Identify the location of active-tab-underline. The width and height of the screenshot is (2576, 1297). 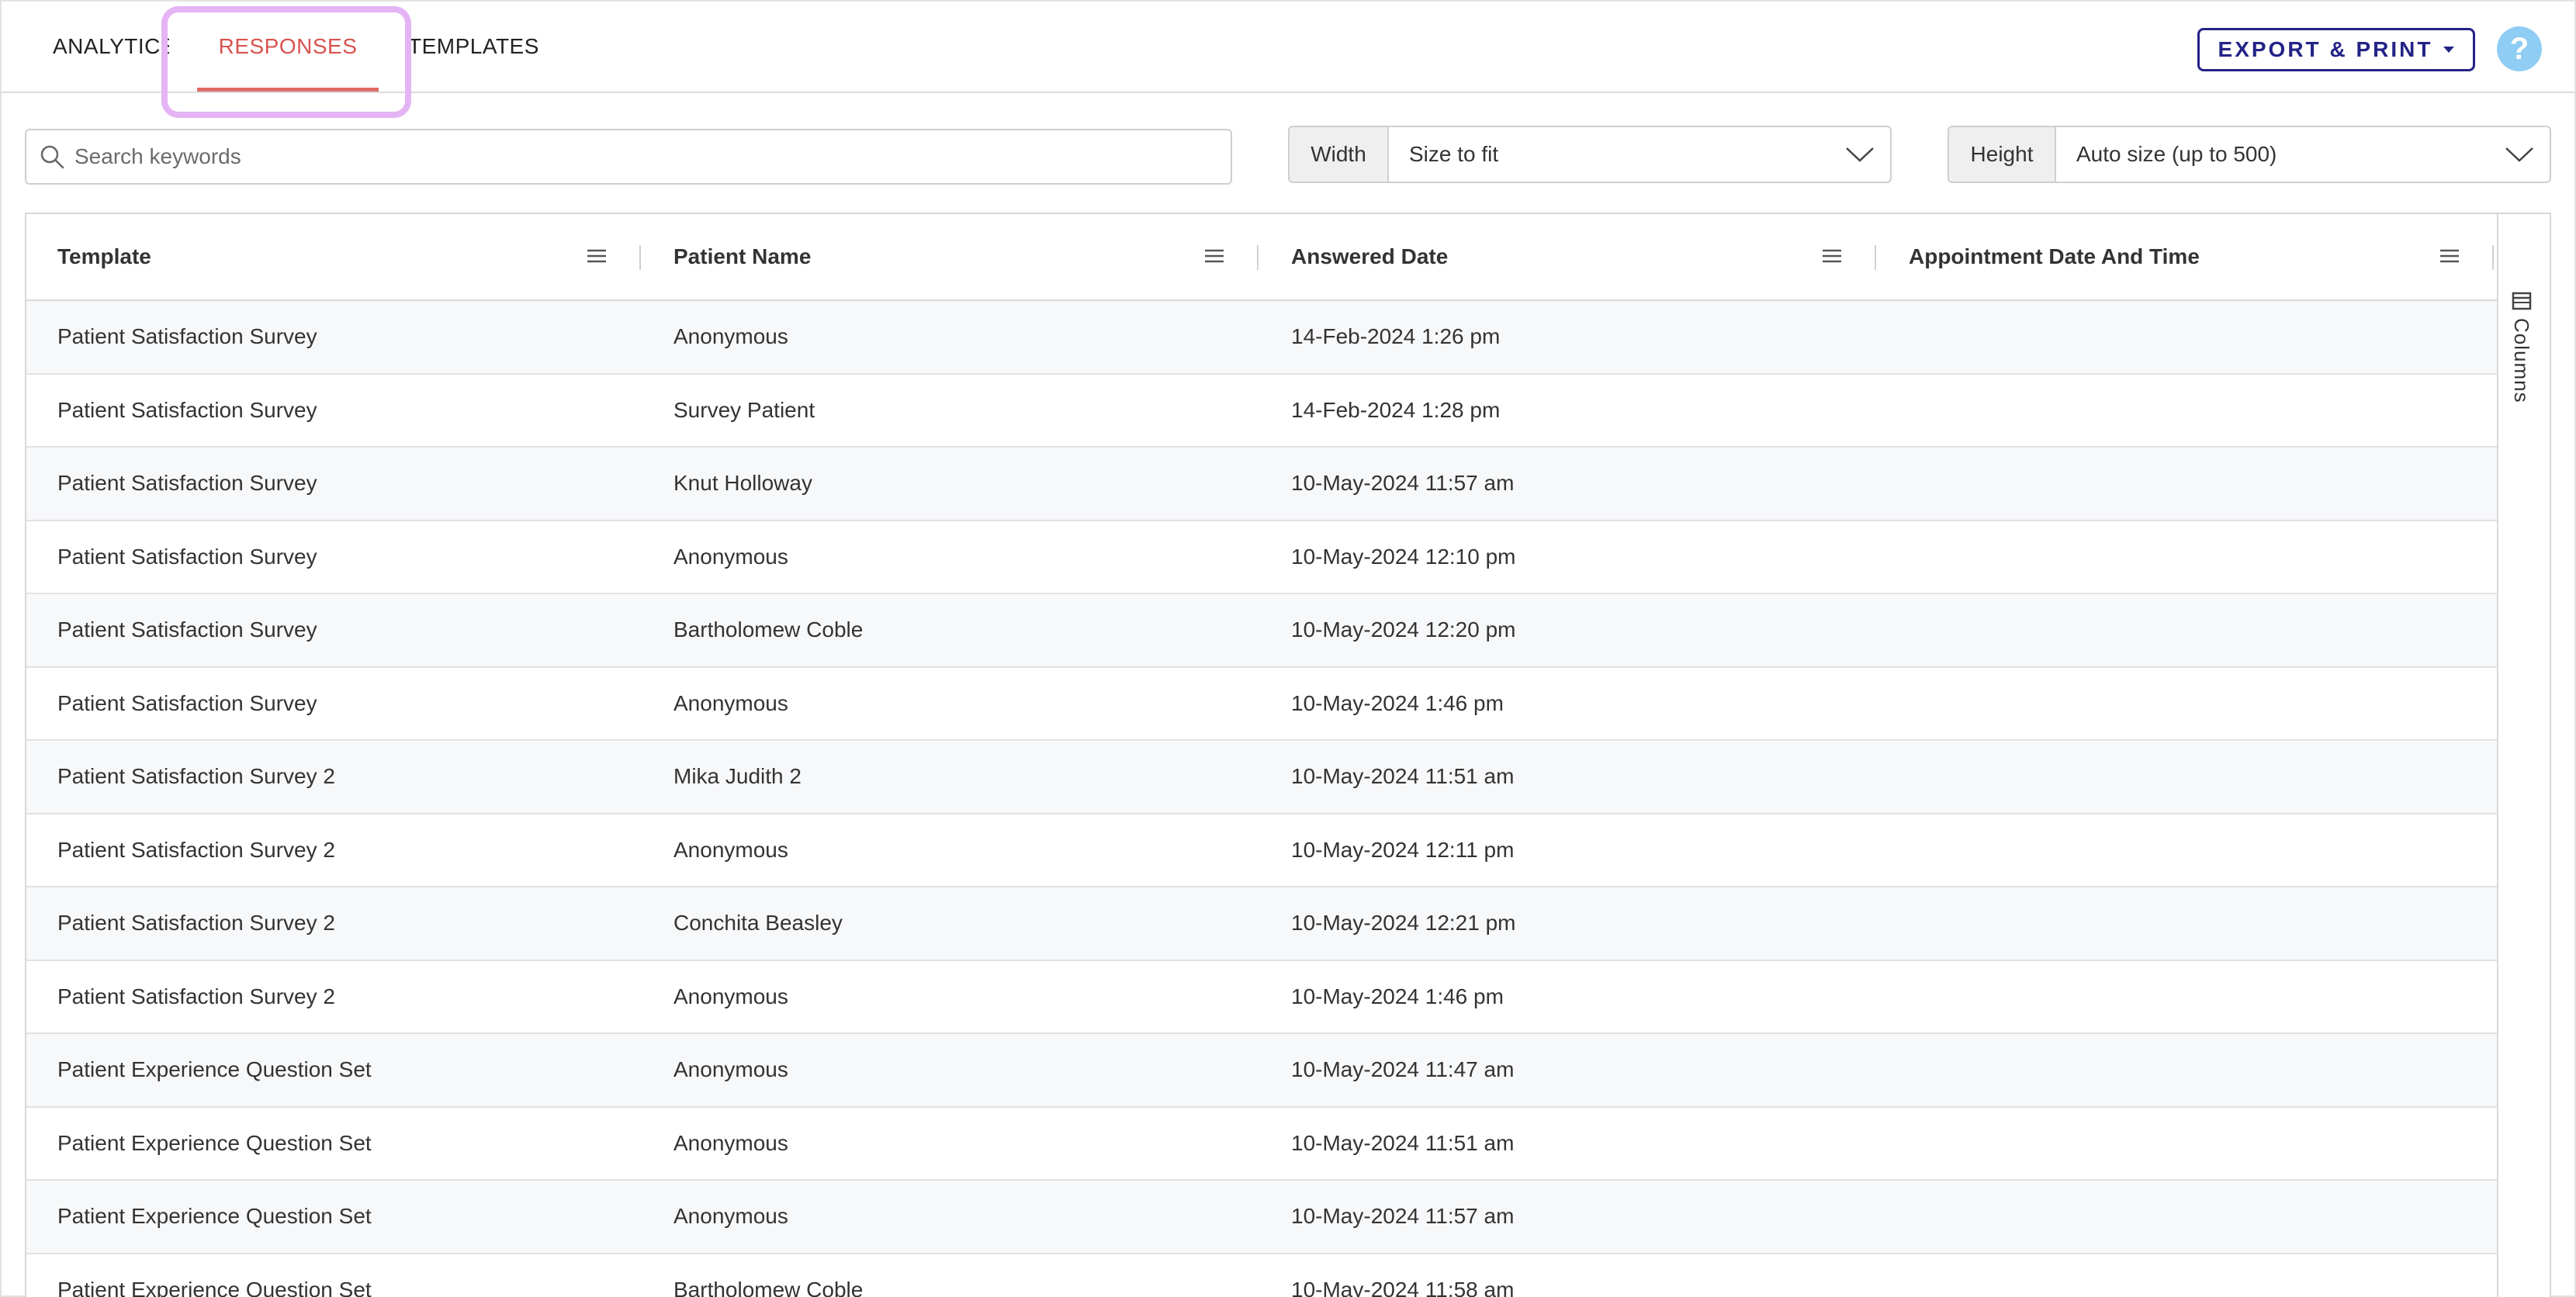
(288, 90).